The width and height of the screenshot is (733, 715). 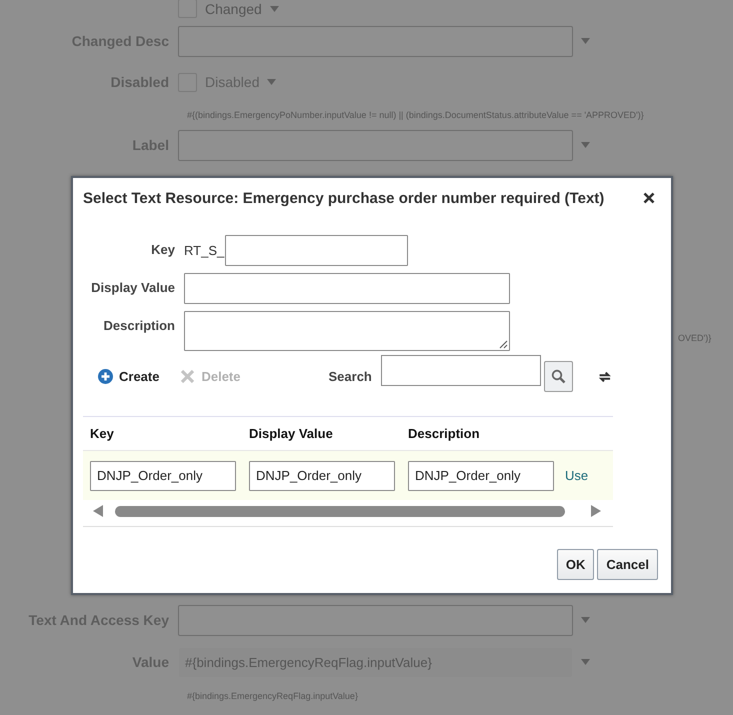 What do you see at coordinates (188, 376) in the screenshot?
I see `x-icon` at bounding box center [188, 376].